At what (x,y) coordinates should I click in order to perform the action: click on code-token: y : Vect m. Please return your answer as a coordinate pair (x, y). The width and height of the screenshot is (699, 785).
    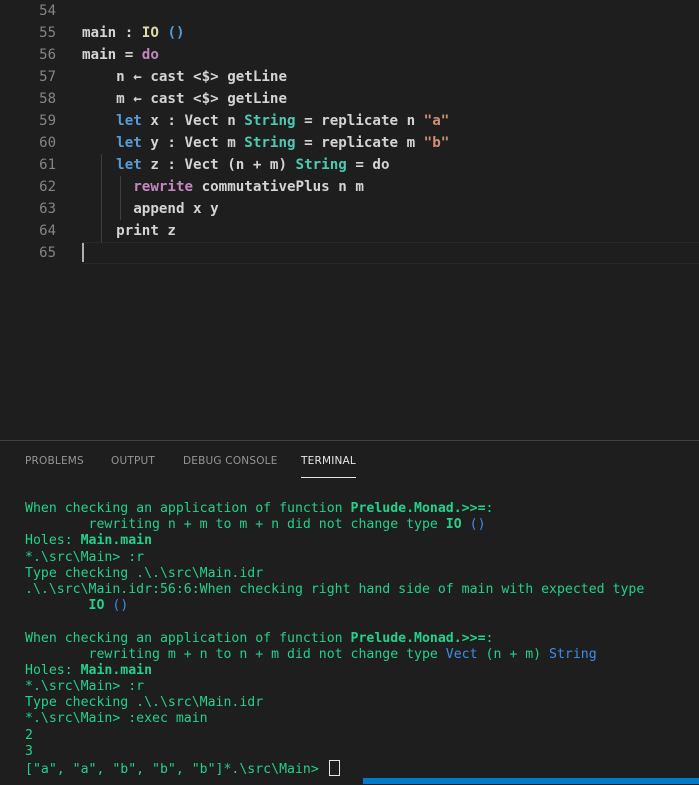
    Looking at the image, I should click on (193, 143).